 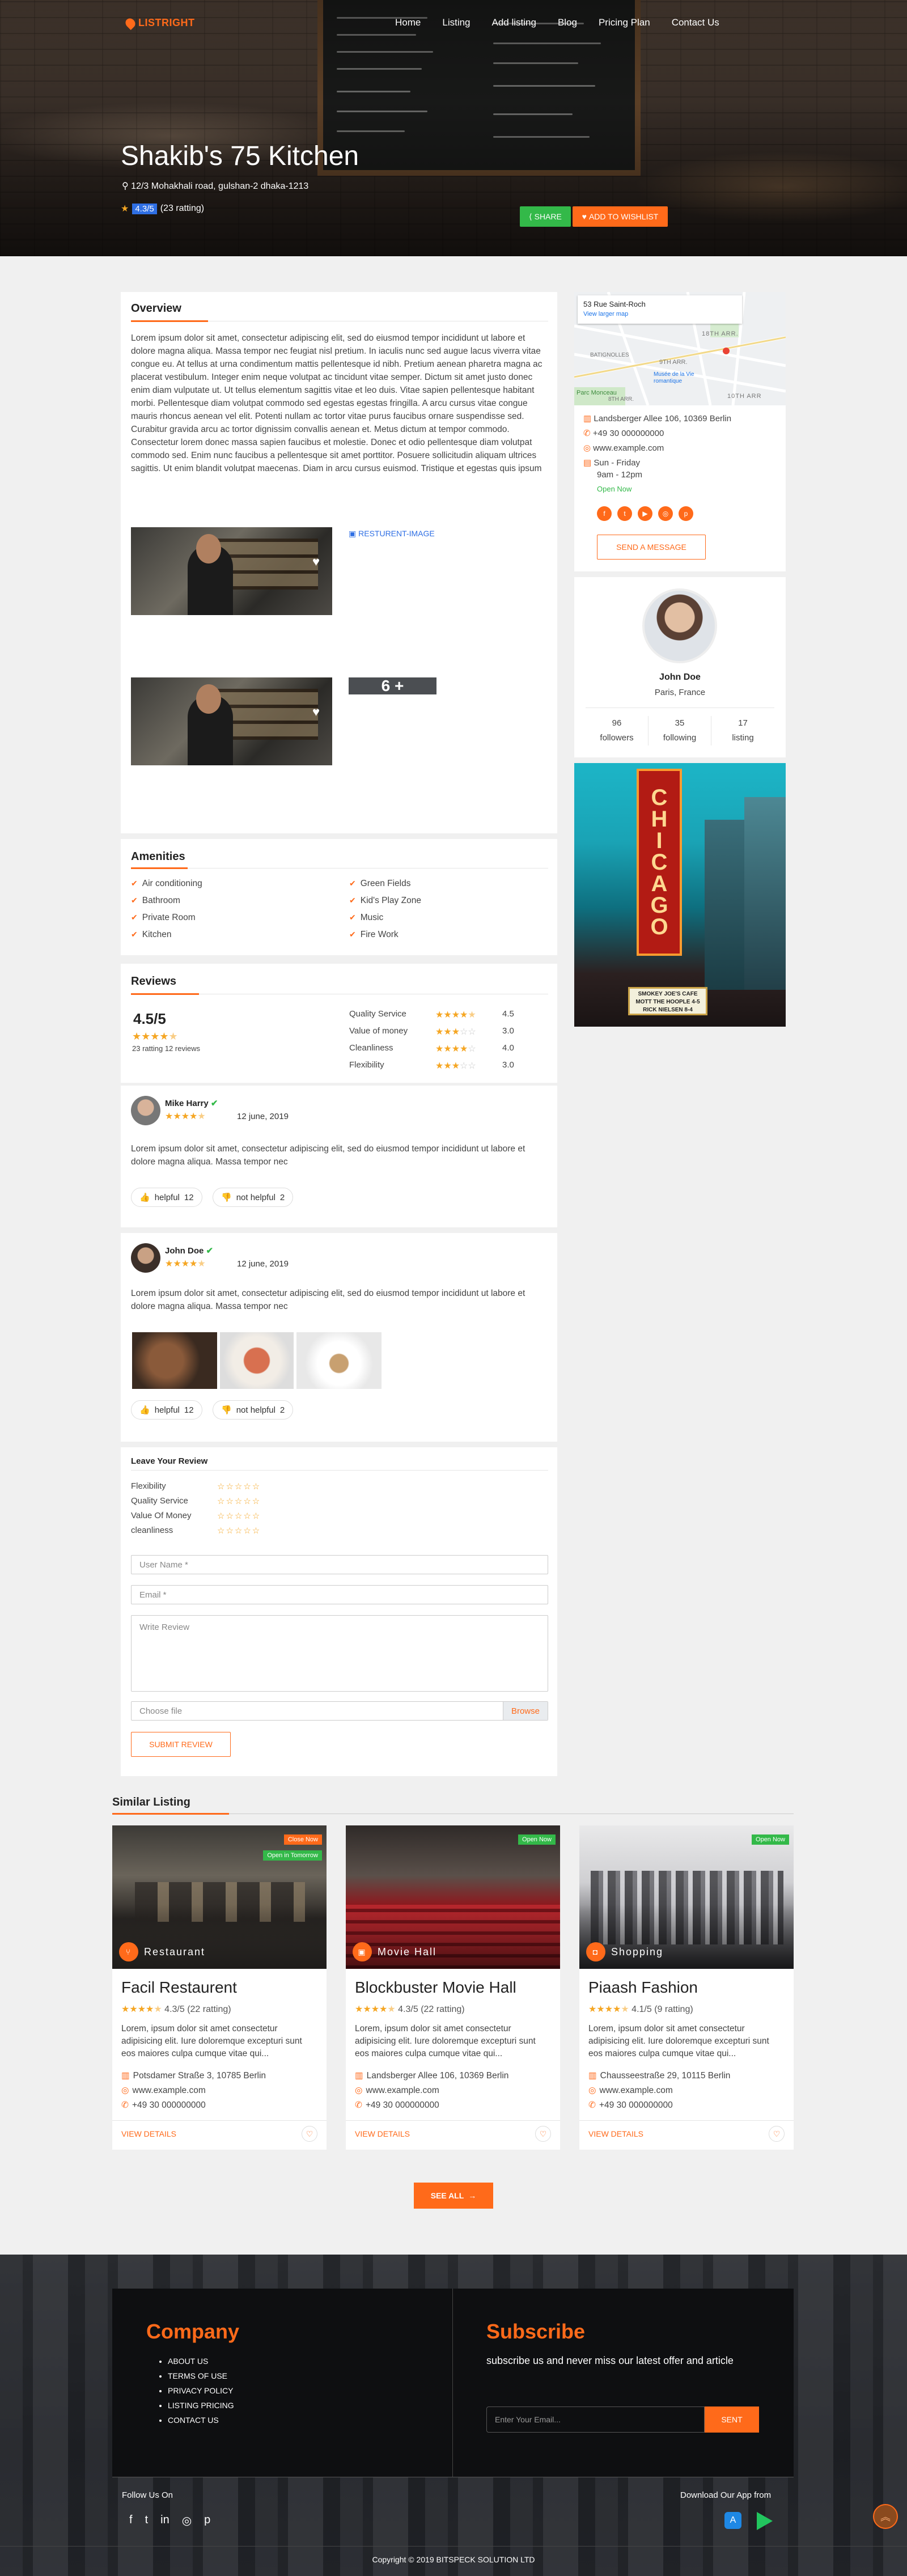 I want to click on app-store-icon: A, so click(x=732, y=2521).